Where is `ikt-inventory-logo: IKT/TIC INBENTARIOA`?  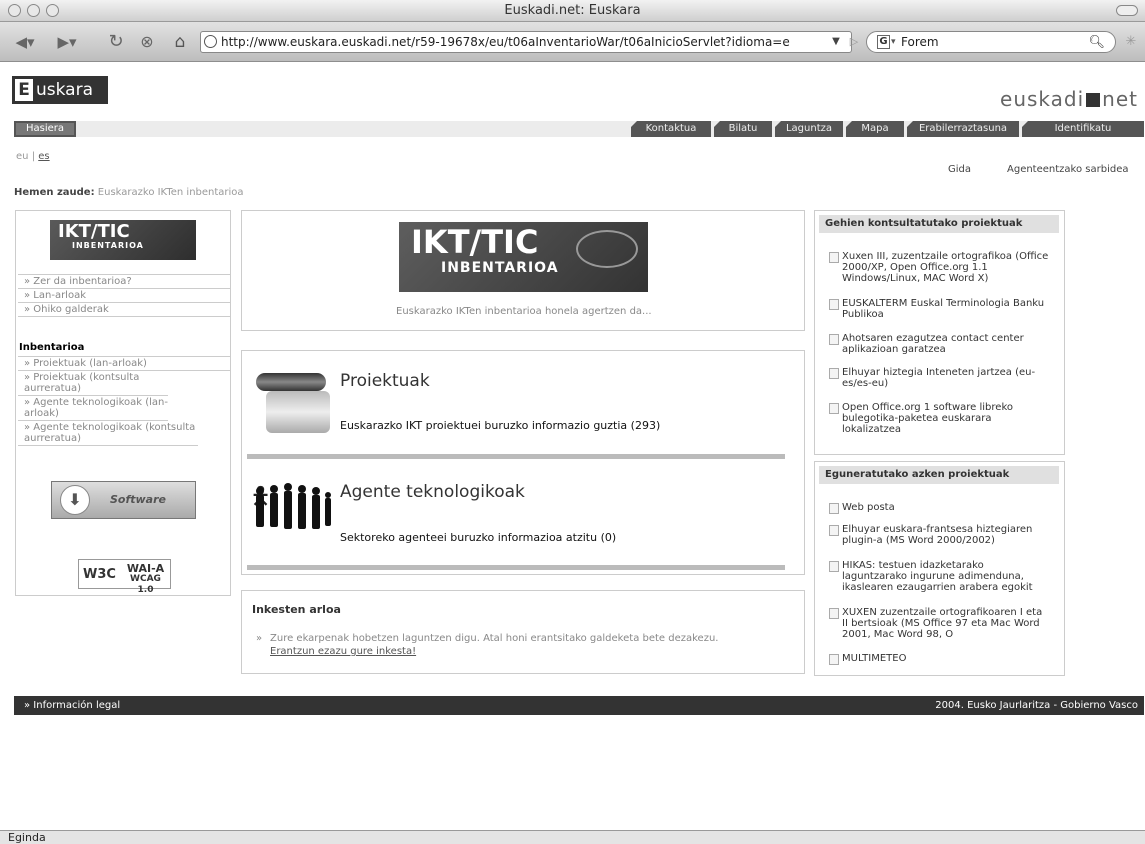 ikt-inventory-logo: IKT/TIC INBENTARIOA is located at coordinates (123, 240).